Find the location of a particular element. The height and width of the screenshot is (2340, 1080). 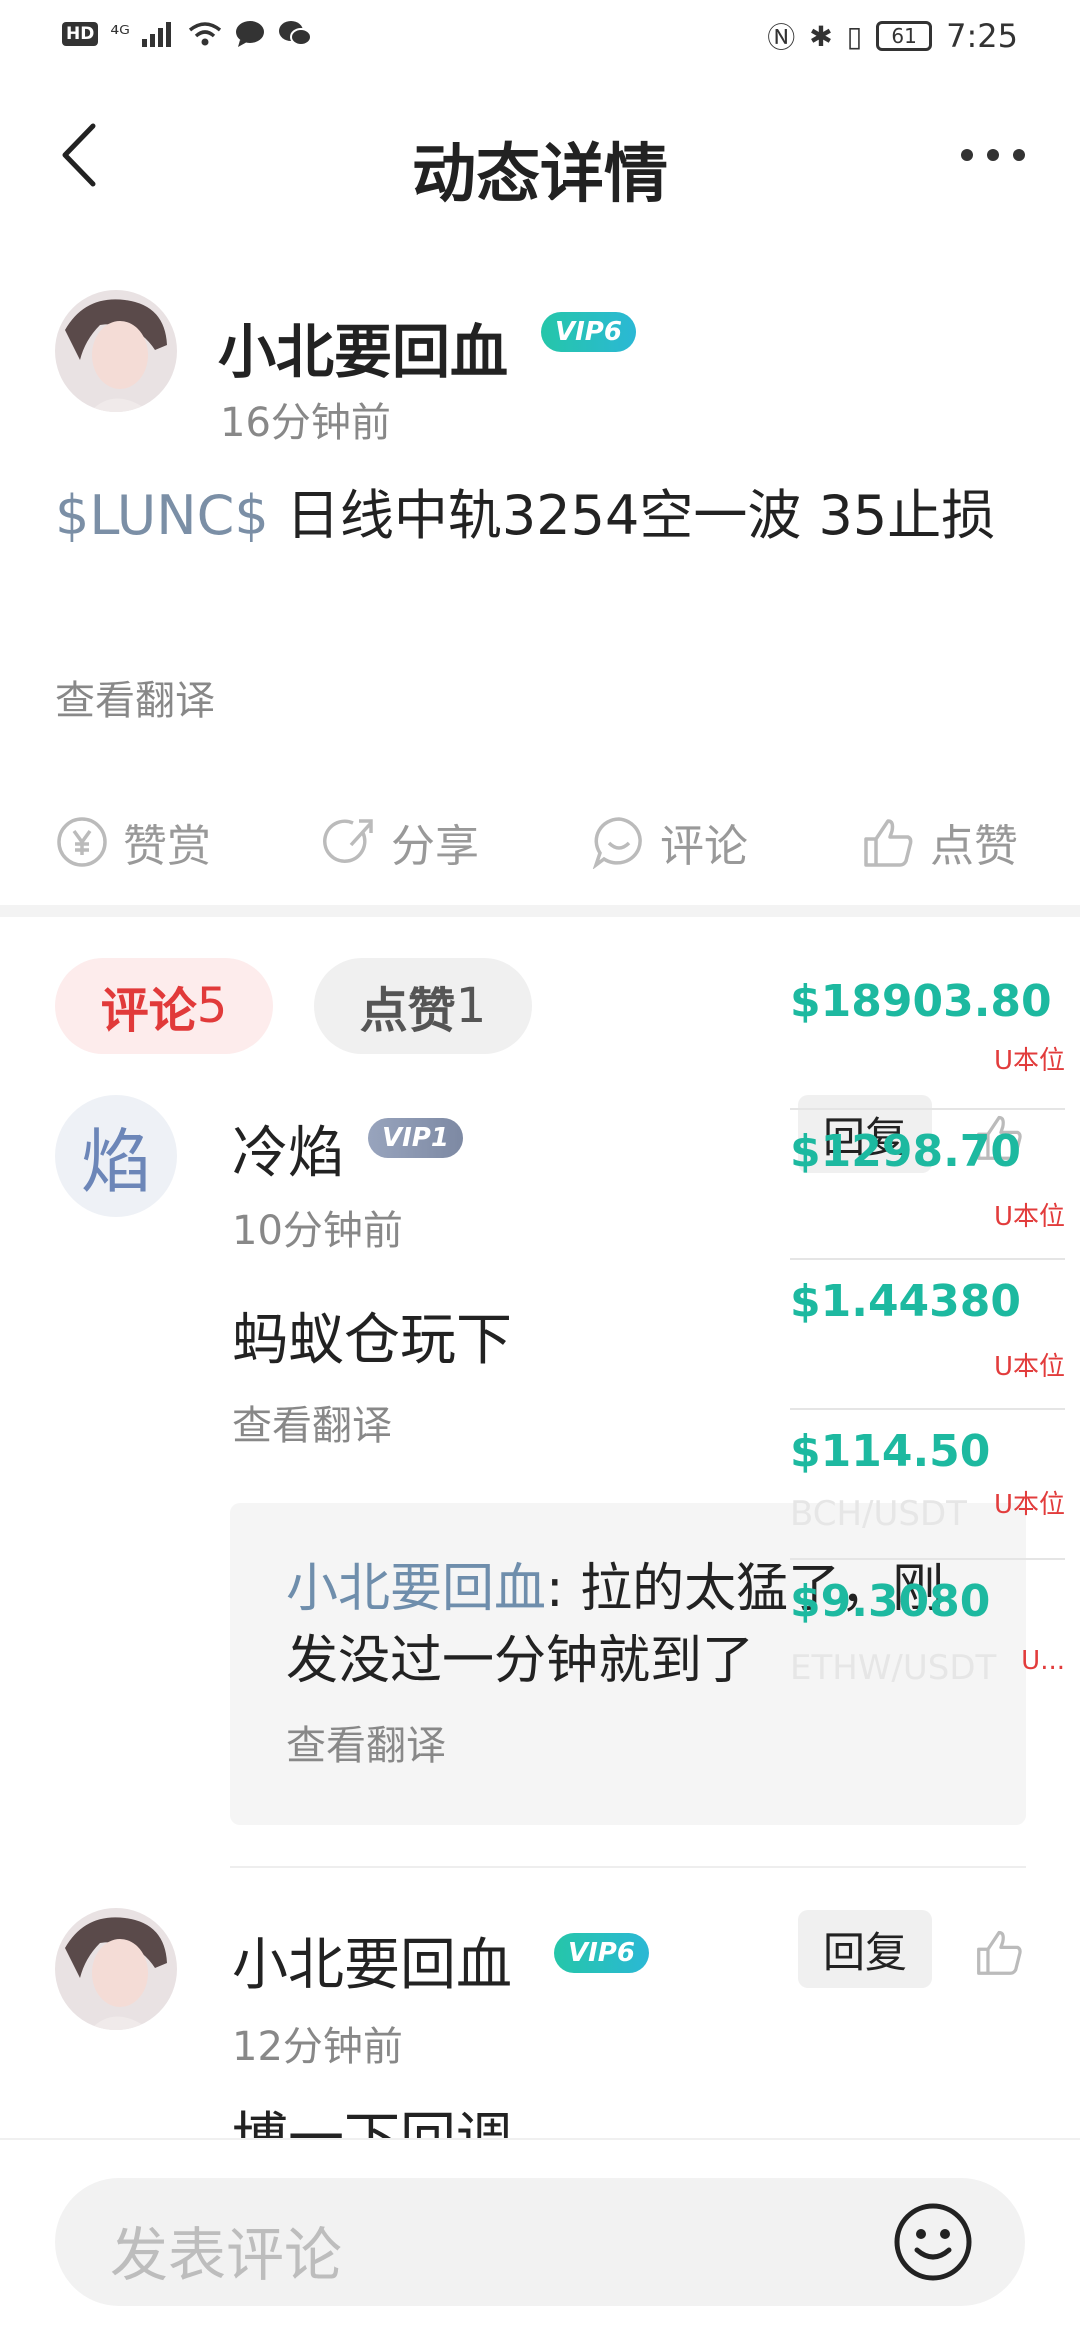

comment-time: 12分钟前 is located at coordinates (317, 2047).